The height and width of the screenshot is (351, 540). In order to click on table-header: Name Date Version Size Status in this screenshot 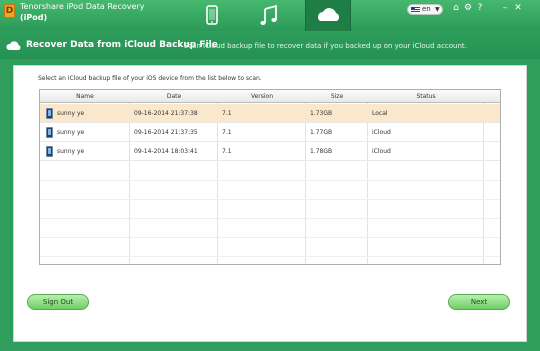, I will do `click(270, 96)`.